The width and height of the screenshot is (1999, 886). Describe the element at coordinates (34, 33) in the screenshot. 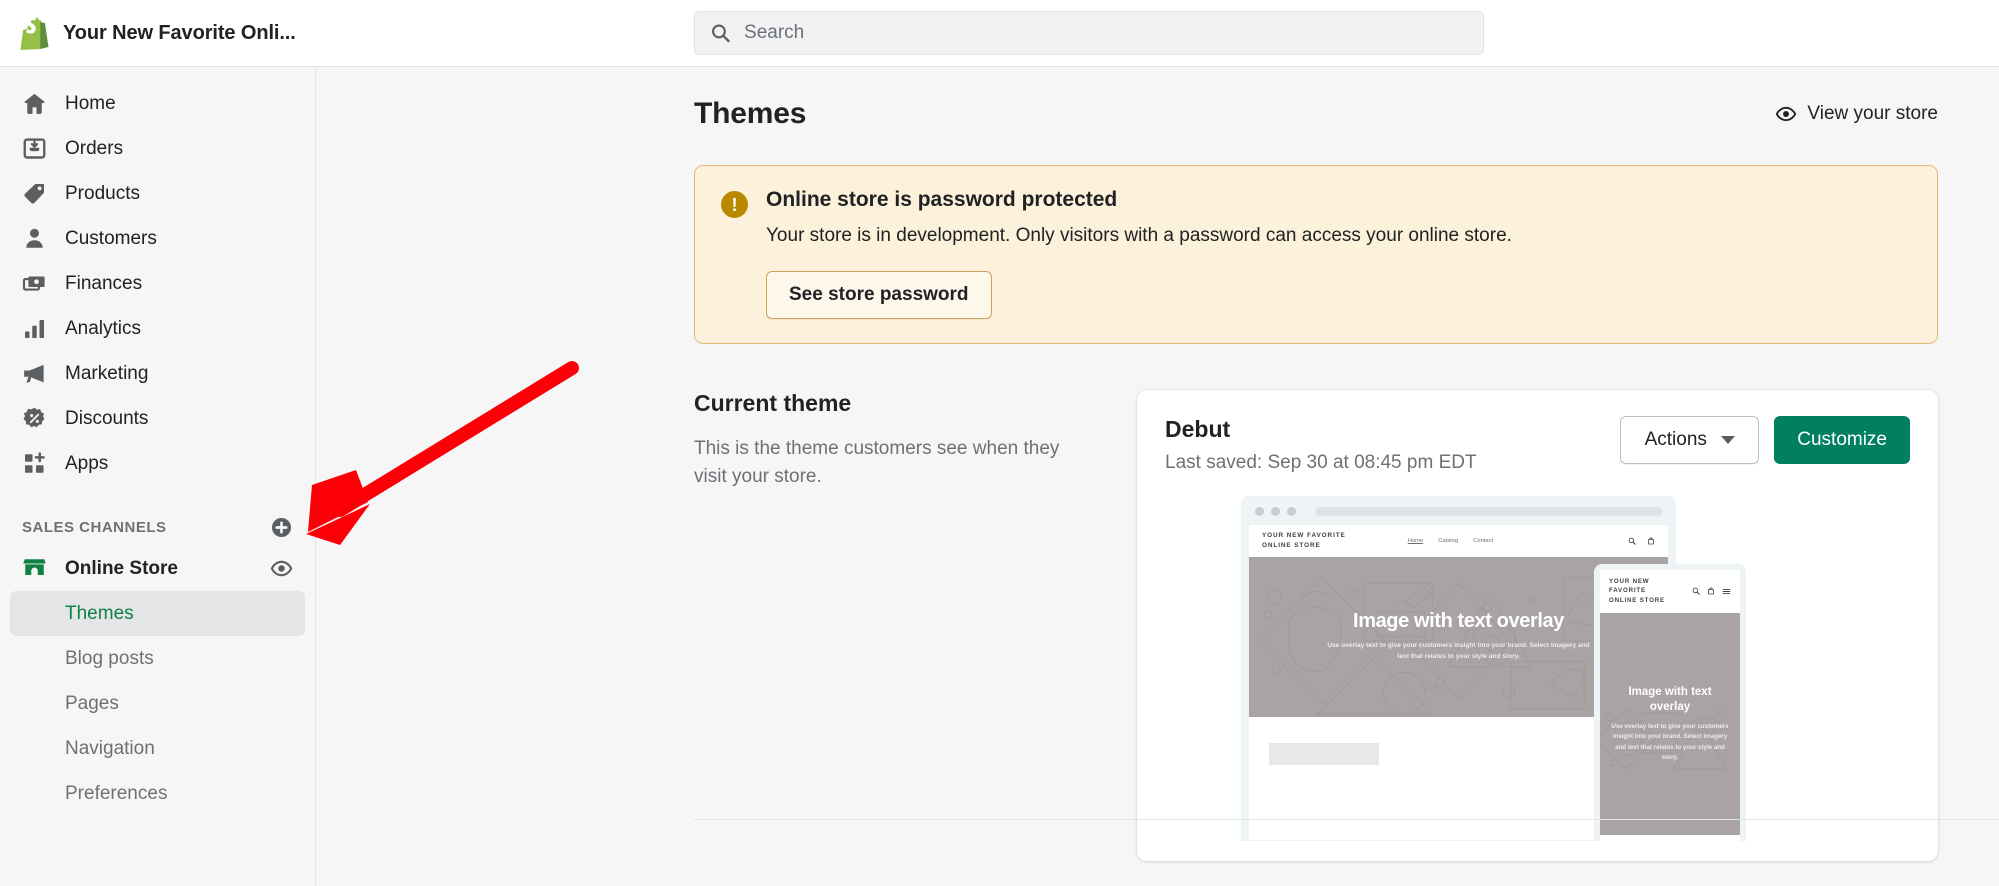

I see `shopify-bag-icon` at that location.